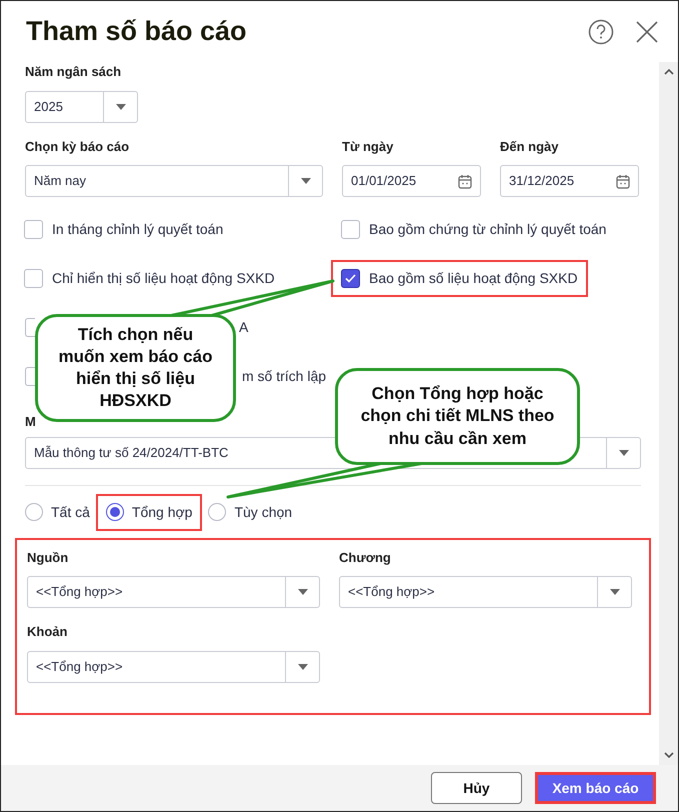  I want to click on field-label: M, so click(30, 422).